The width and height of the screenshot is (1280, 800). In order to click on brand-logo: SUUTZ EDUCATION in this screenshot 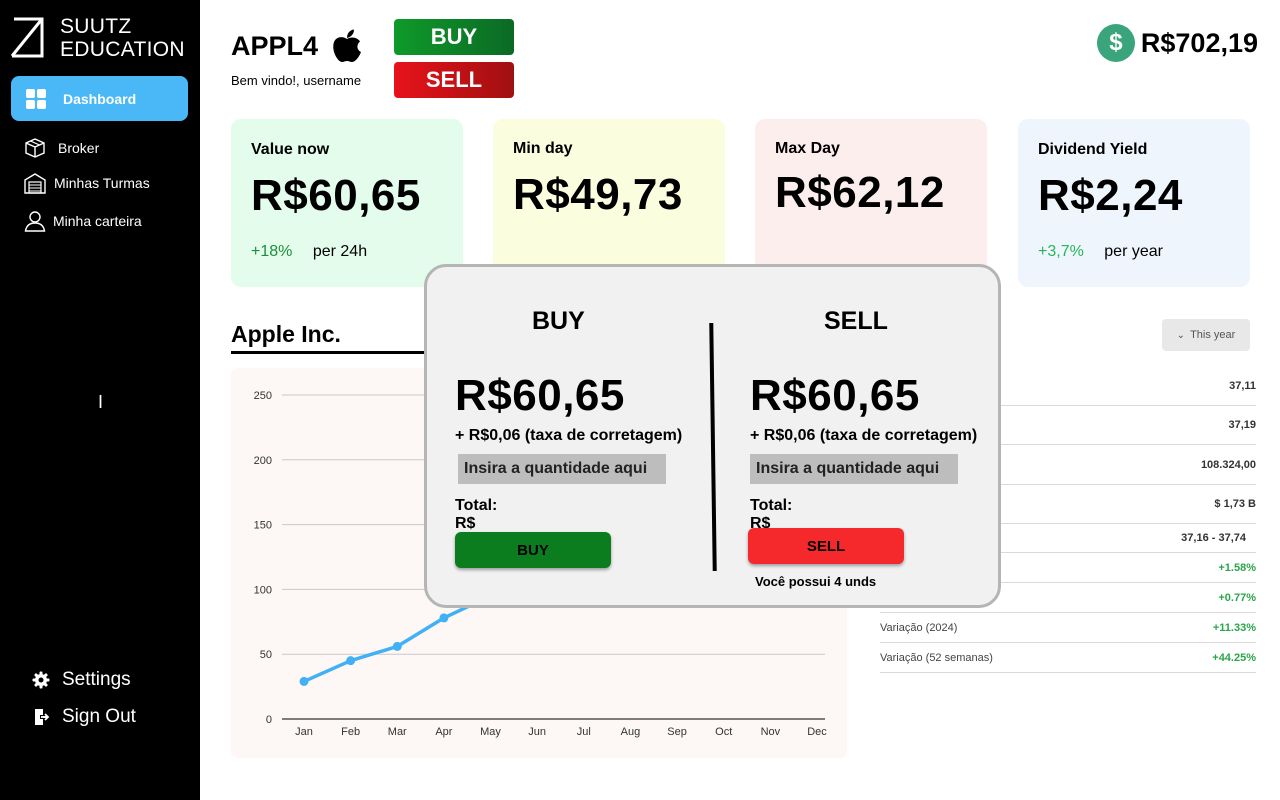, I will do `click(97, 38)`.